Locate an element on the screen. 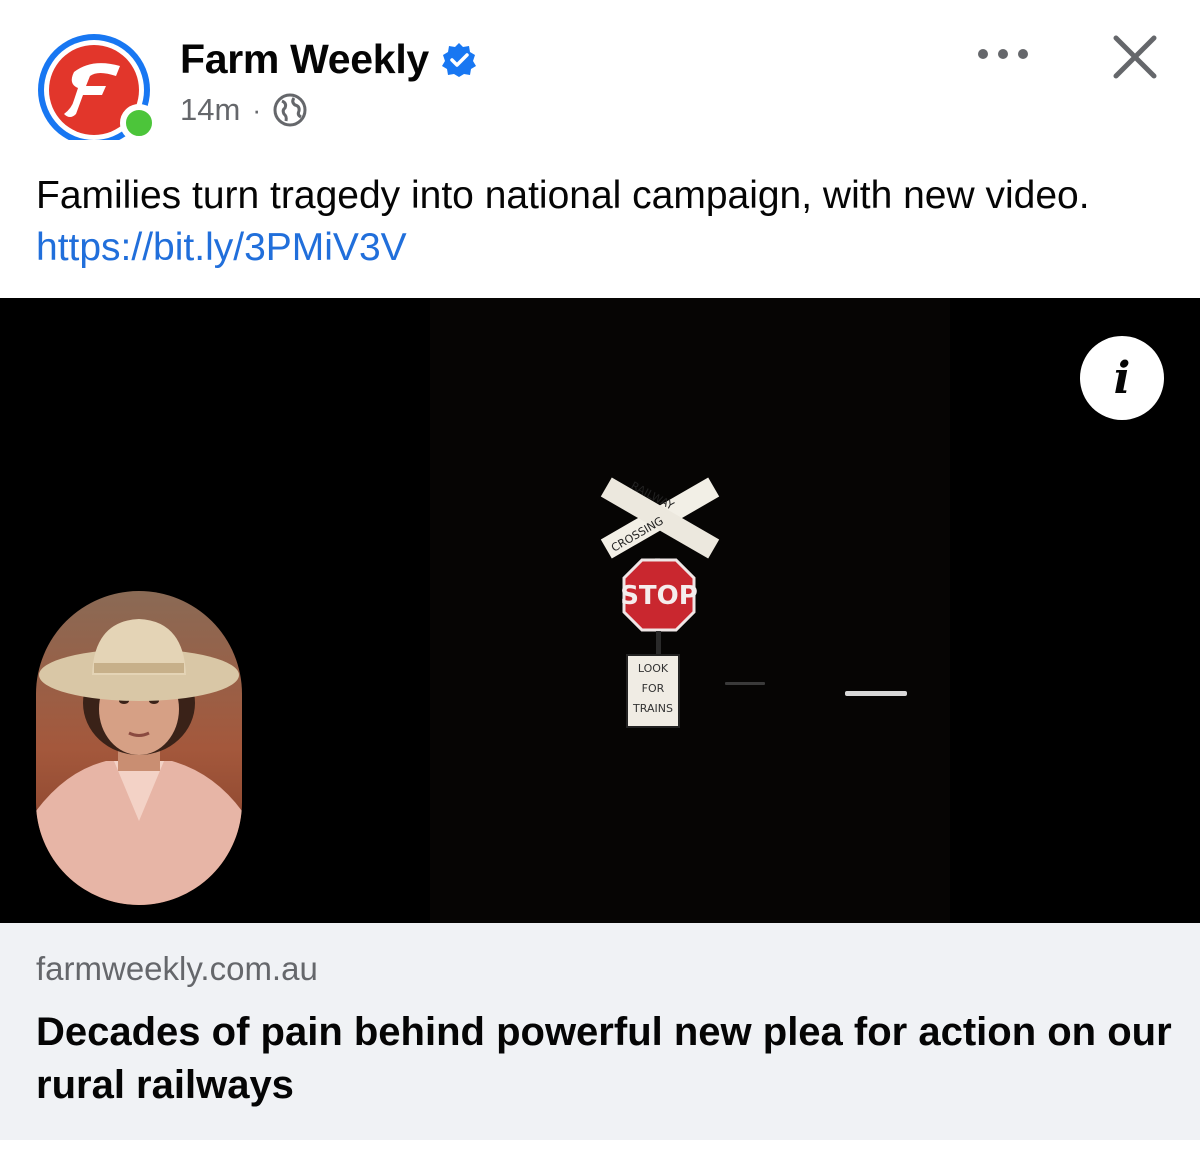  post-timestamp: 14m is located at coordinates (210, 110).